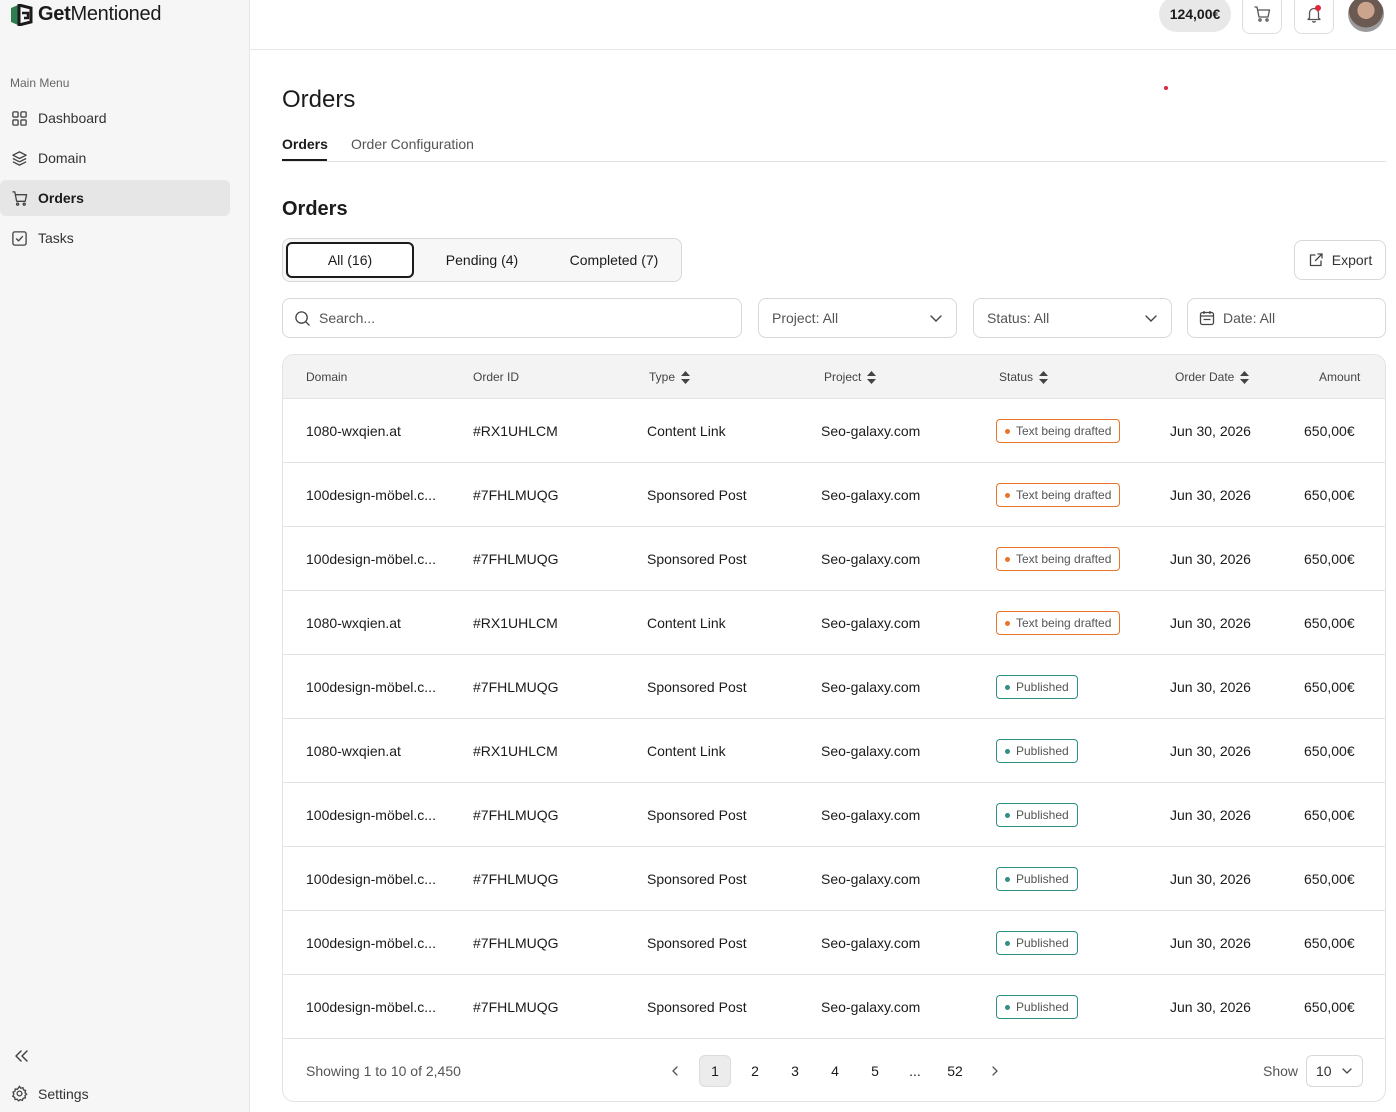 The image size is (1396, 1112). Describe the element at coordinates (1286, 318) in the screenshot. I see `date-filter: Date: All` at that location.